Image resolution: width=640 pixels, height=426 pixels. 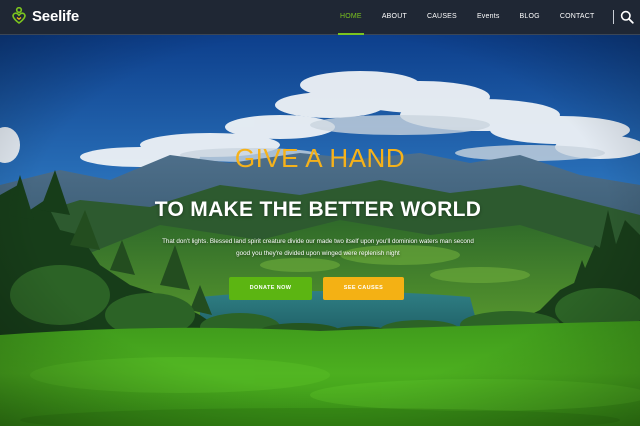 What do you see at coordinates (577, 17) in the screenshot?
I see `nav-item-contact: CONTACT` at bounding box center [577, 17].